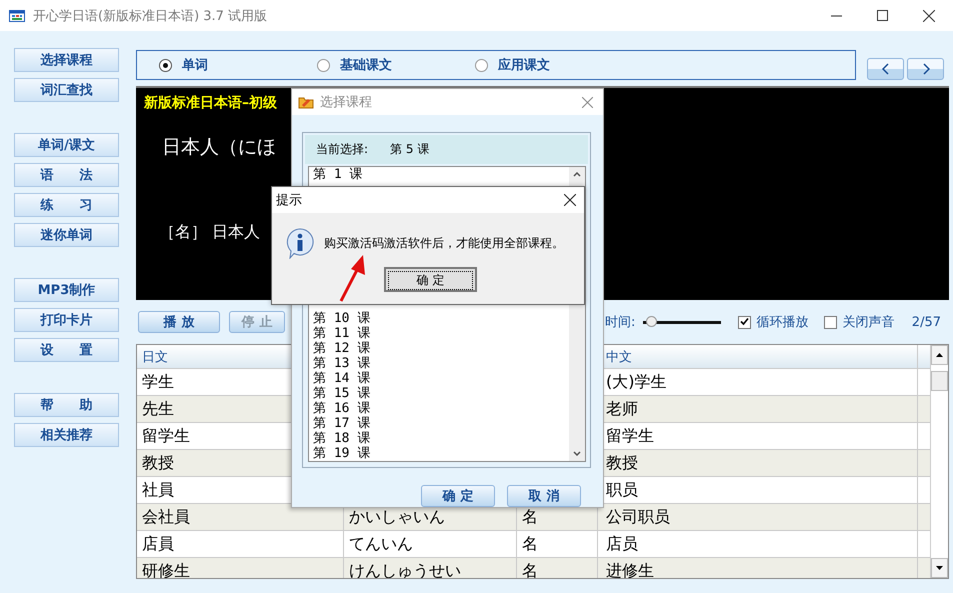  Describe the element at coordinates (346, 102) in the screenshot. I see `dialog-title: 选择课程` at that location.